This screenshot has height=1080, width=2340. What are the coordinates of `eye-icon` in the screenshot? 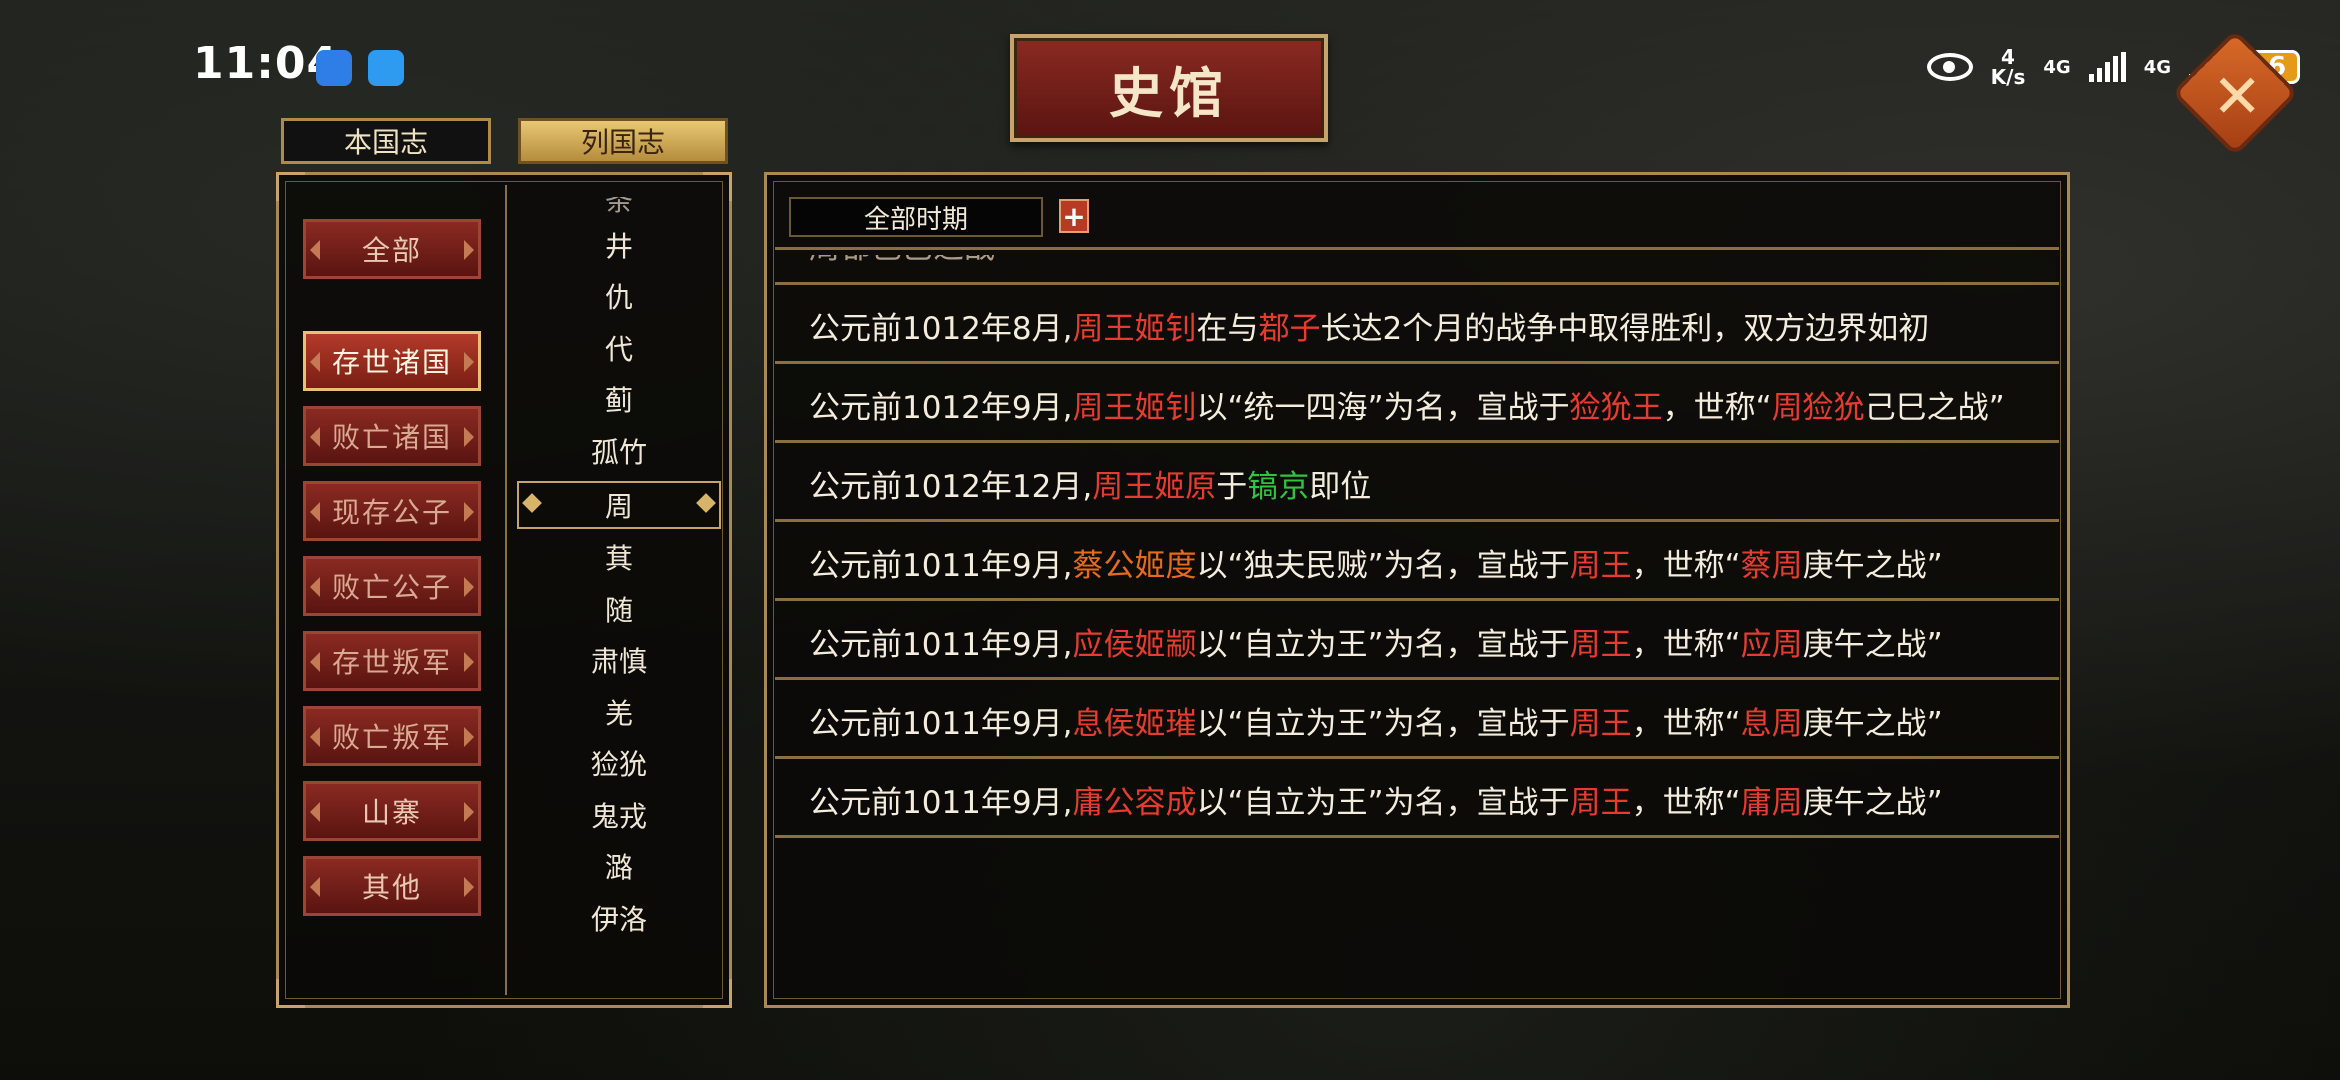 It's located at (1949, 67).